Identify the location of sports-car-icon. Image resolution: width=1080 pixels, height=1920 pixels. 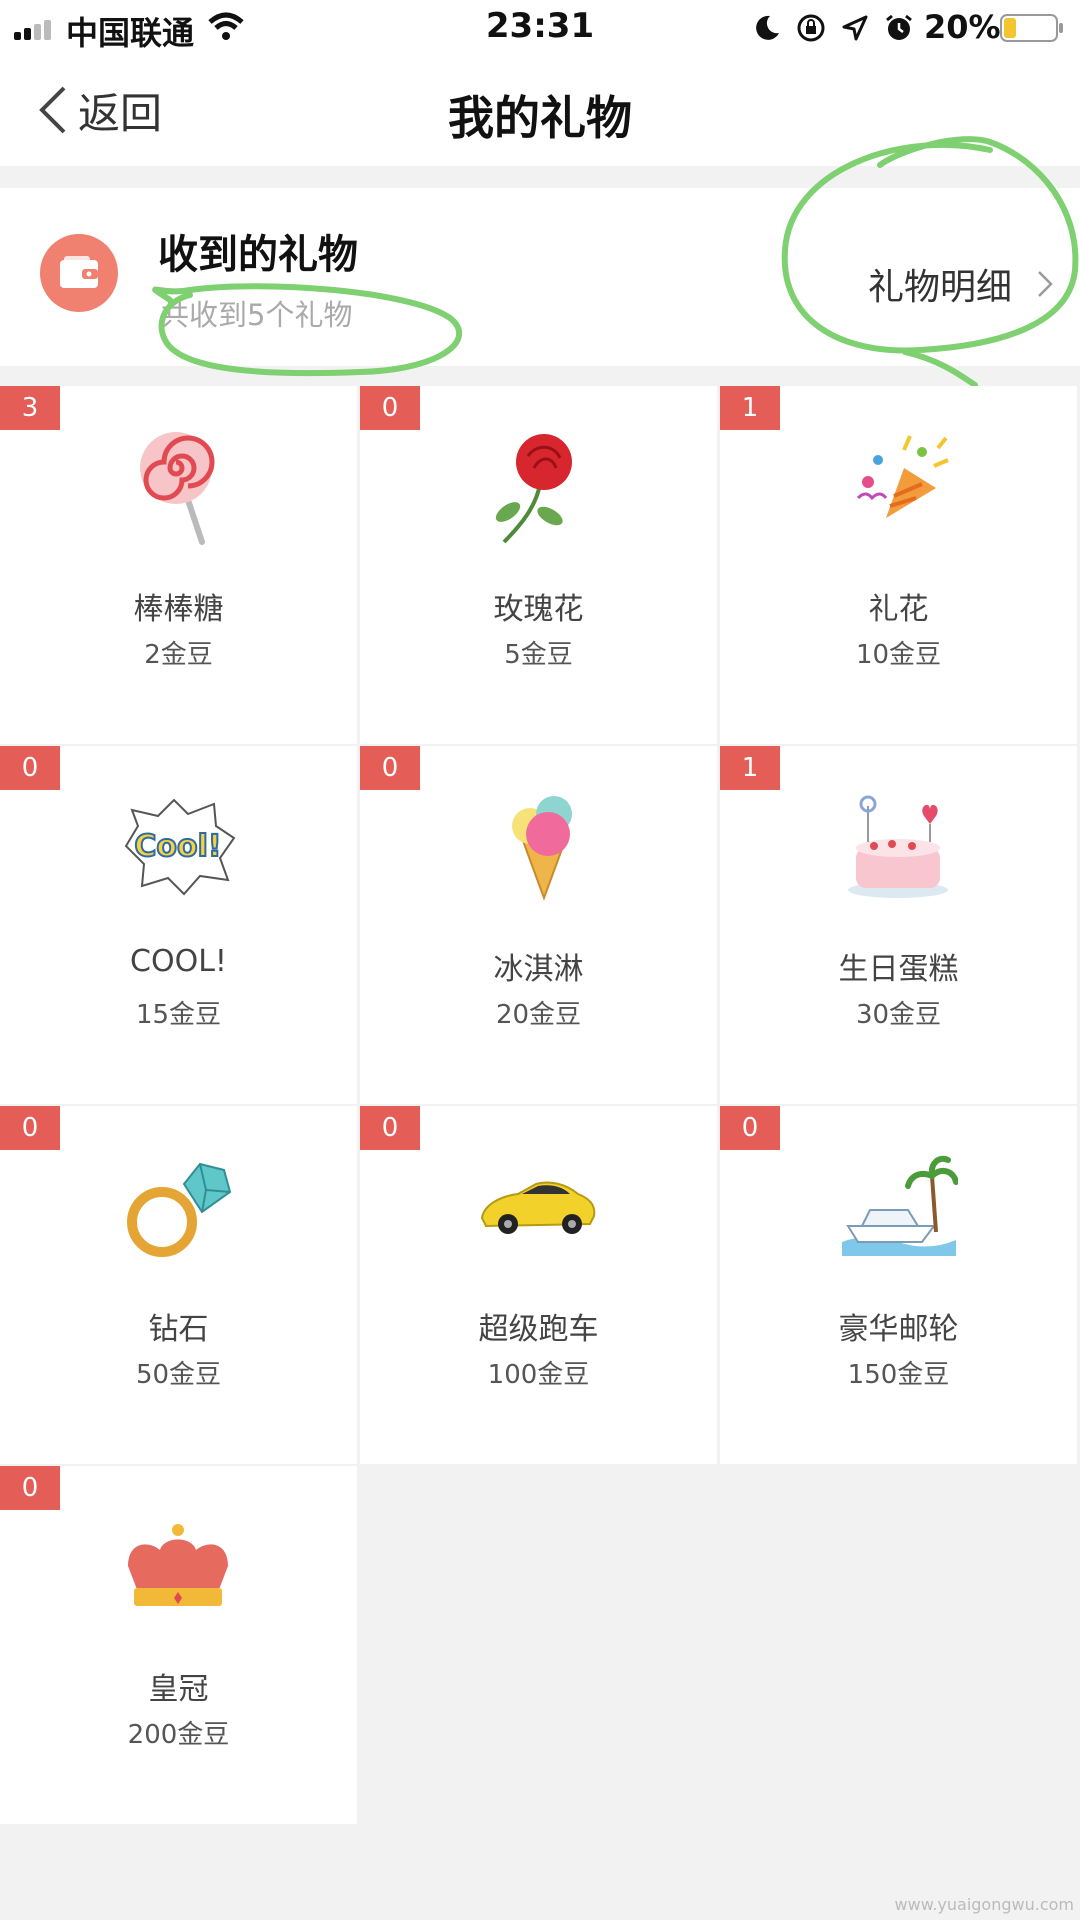
(538, 1207).